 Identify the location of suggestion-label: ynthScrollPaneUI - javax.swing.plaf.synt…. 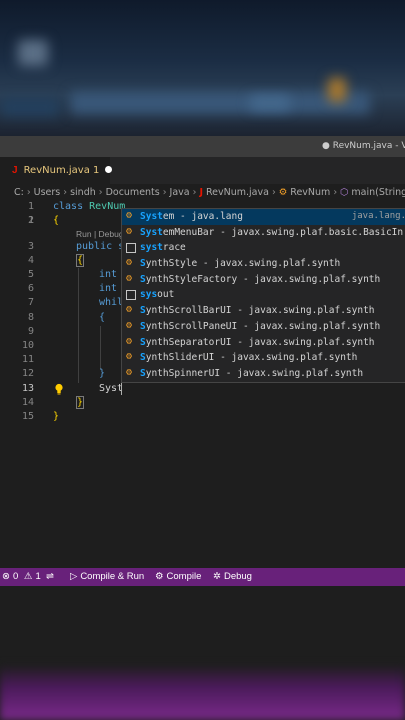
(263, 326).